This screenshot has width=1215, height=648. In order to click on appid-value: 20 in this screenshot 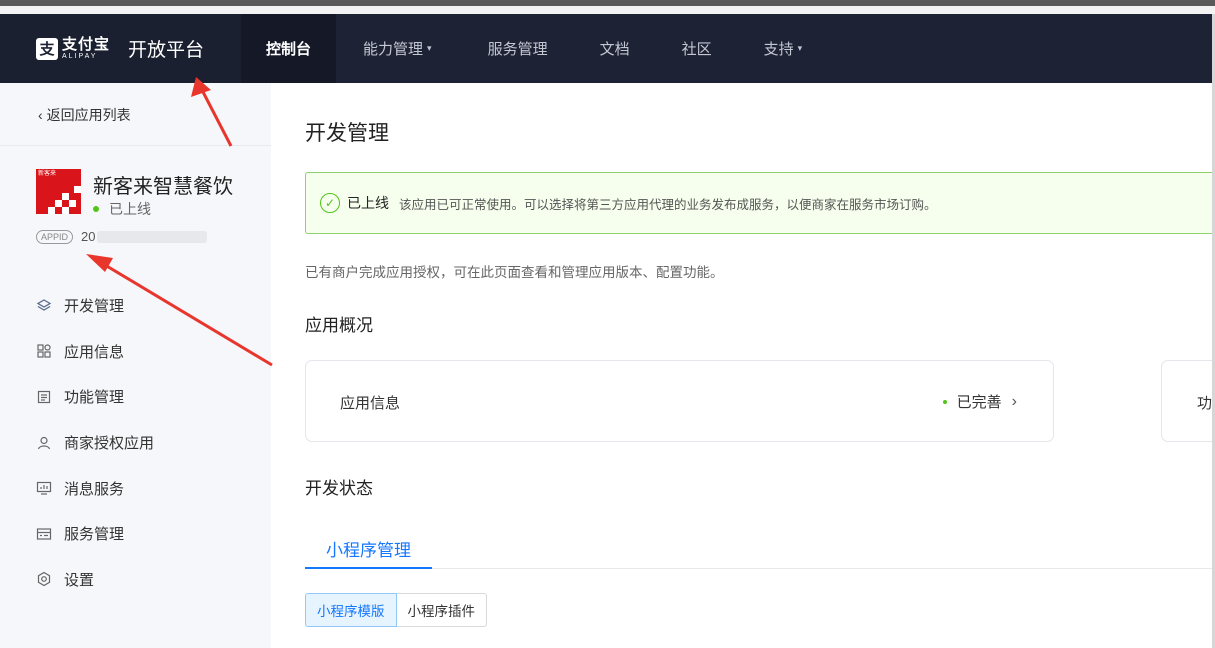, I will do `click(88, 236)`.